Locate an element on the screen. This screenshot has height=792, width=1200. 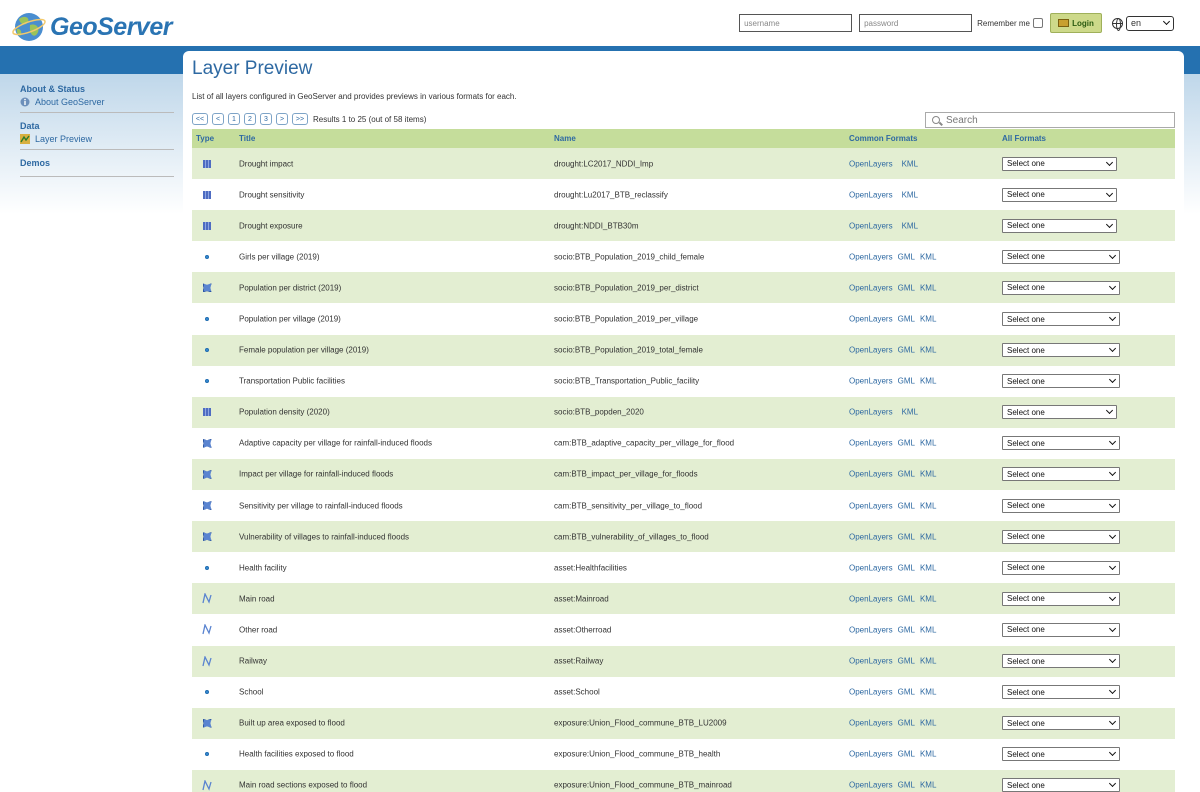
password-input is located at coordinates (916, 23).